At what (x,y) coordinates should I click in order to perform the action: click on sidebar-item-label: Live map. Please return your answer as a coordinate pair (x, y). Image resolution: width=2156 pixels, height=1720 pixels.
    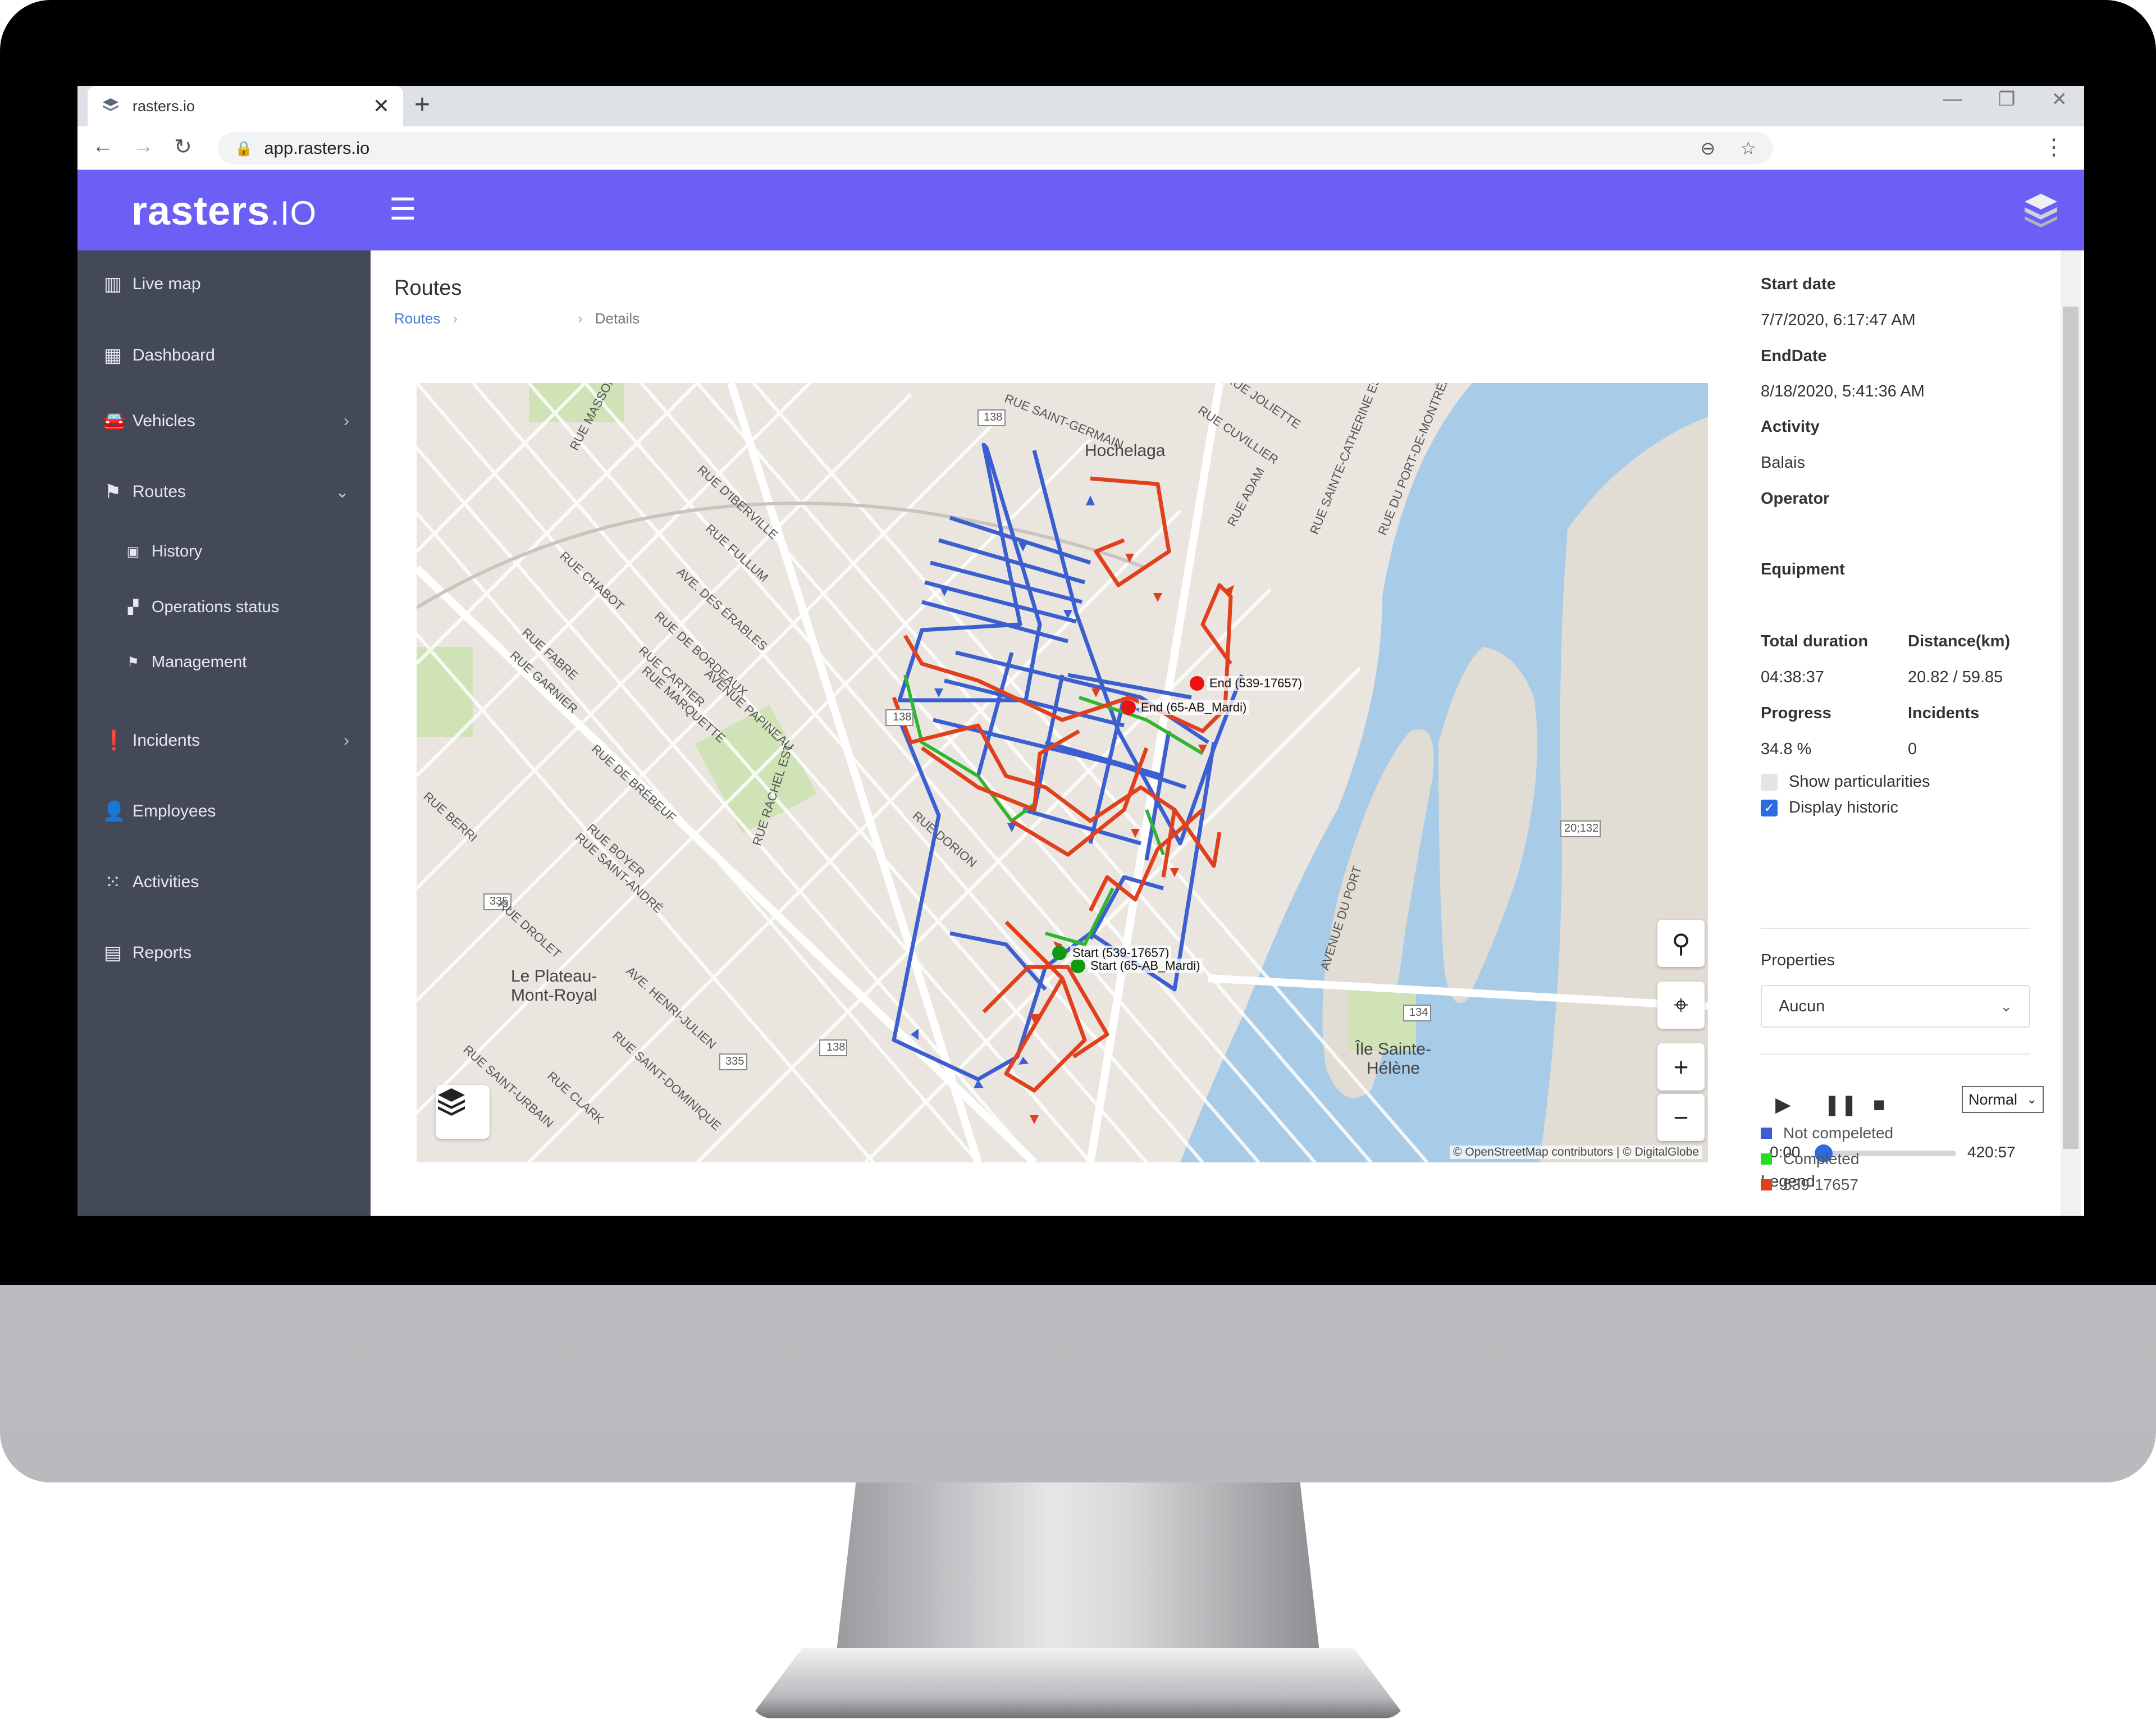
    Looking at the image, I should click on (167, 284).